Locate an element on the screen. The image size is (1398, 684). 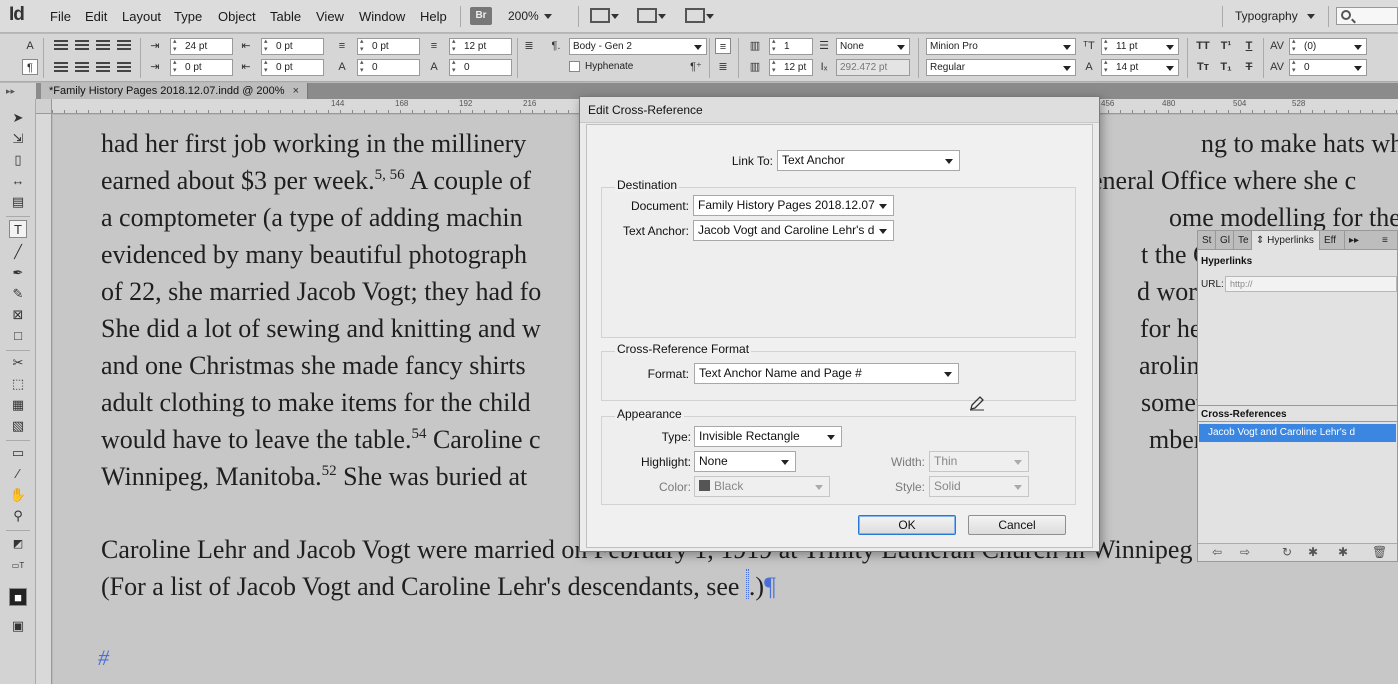
menu-view: View is located at coordinates (330, 16).